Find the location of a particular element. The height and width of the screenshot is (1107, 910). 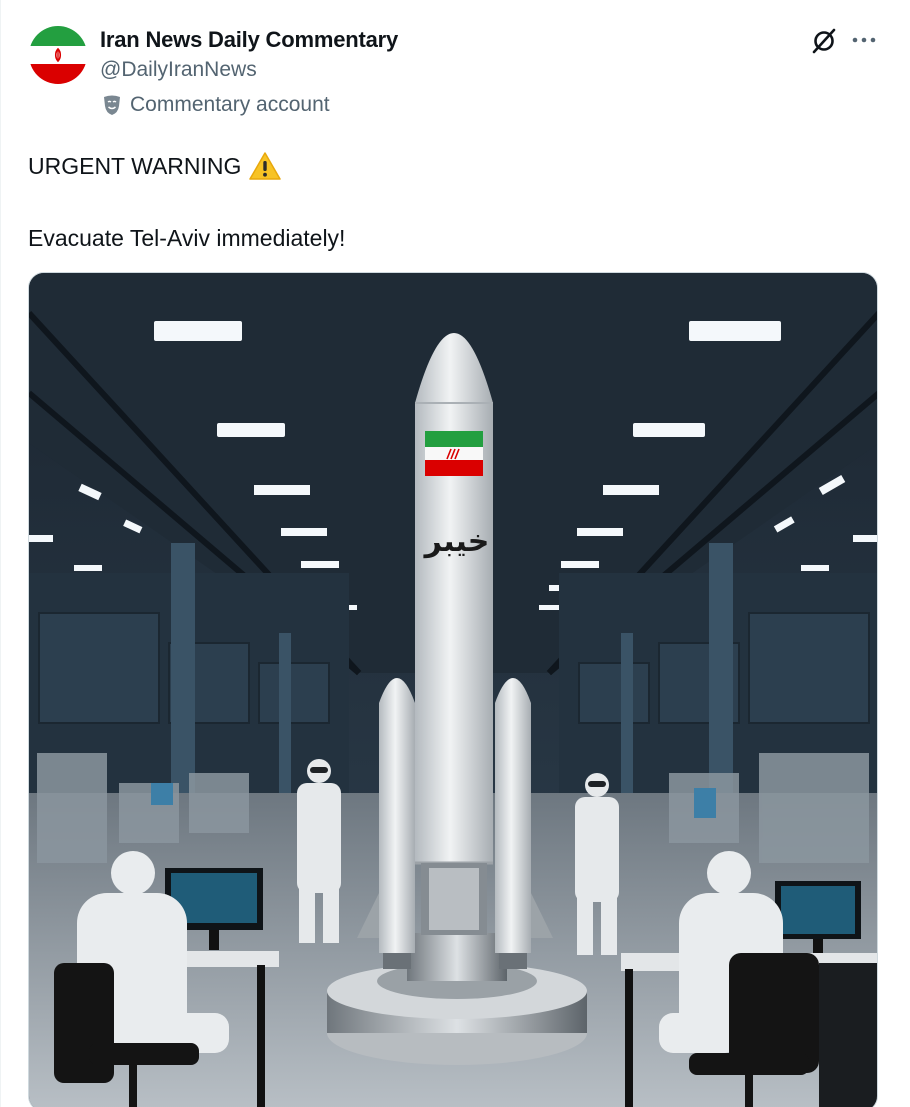

grok-icon is located at coordinates (824, 41).